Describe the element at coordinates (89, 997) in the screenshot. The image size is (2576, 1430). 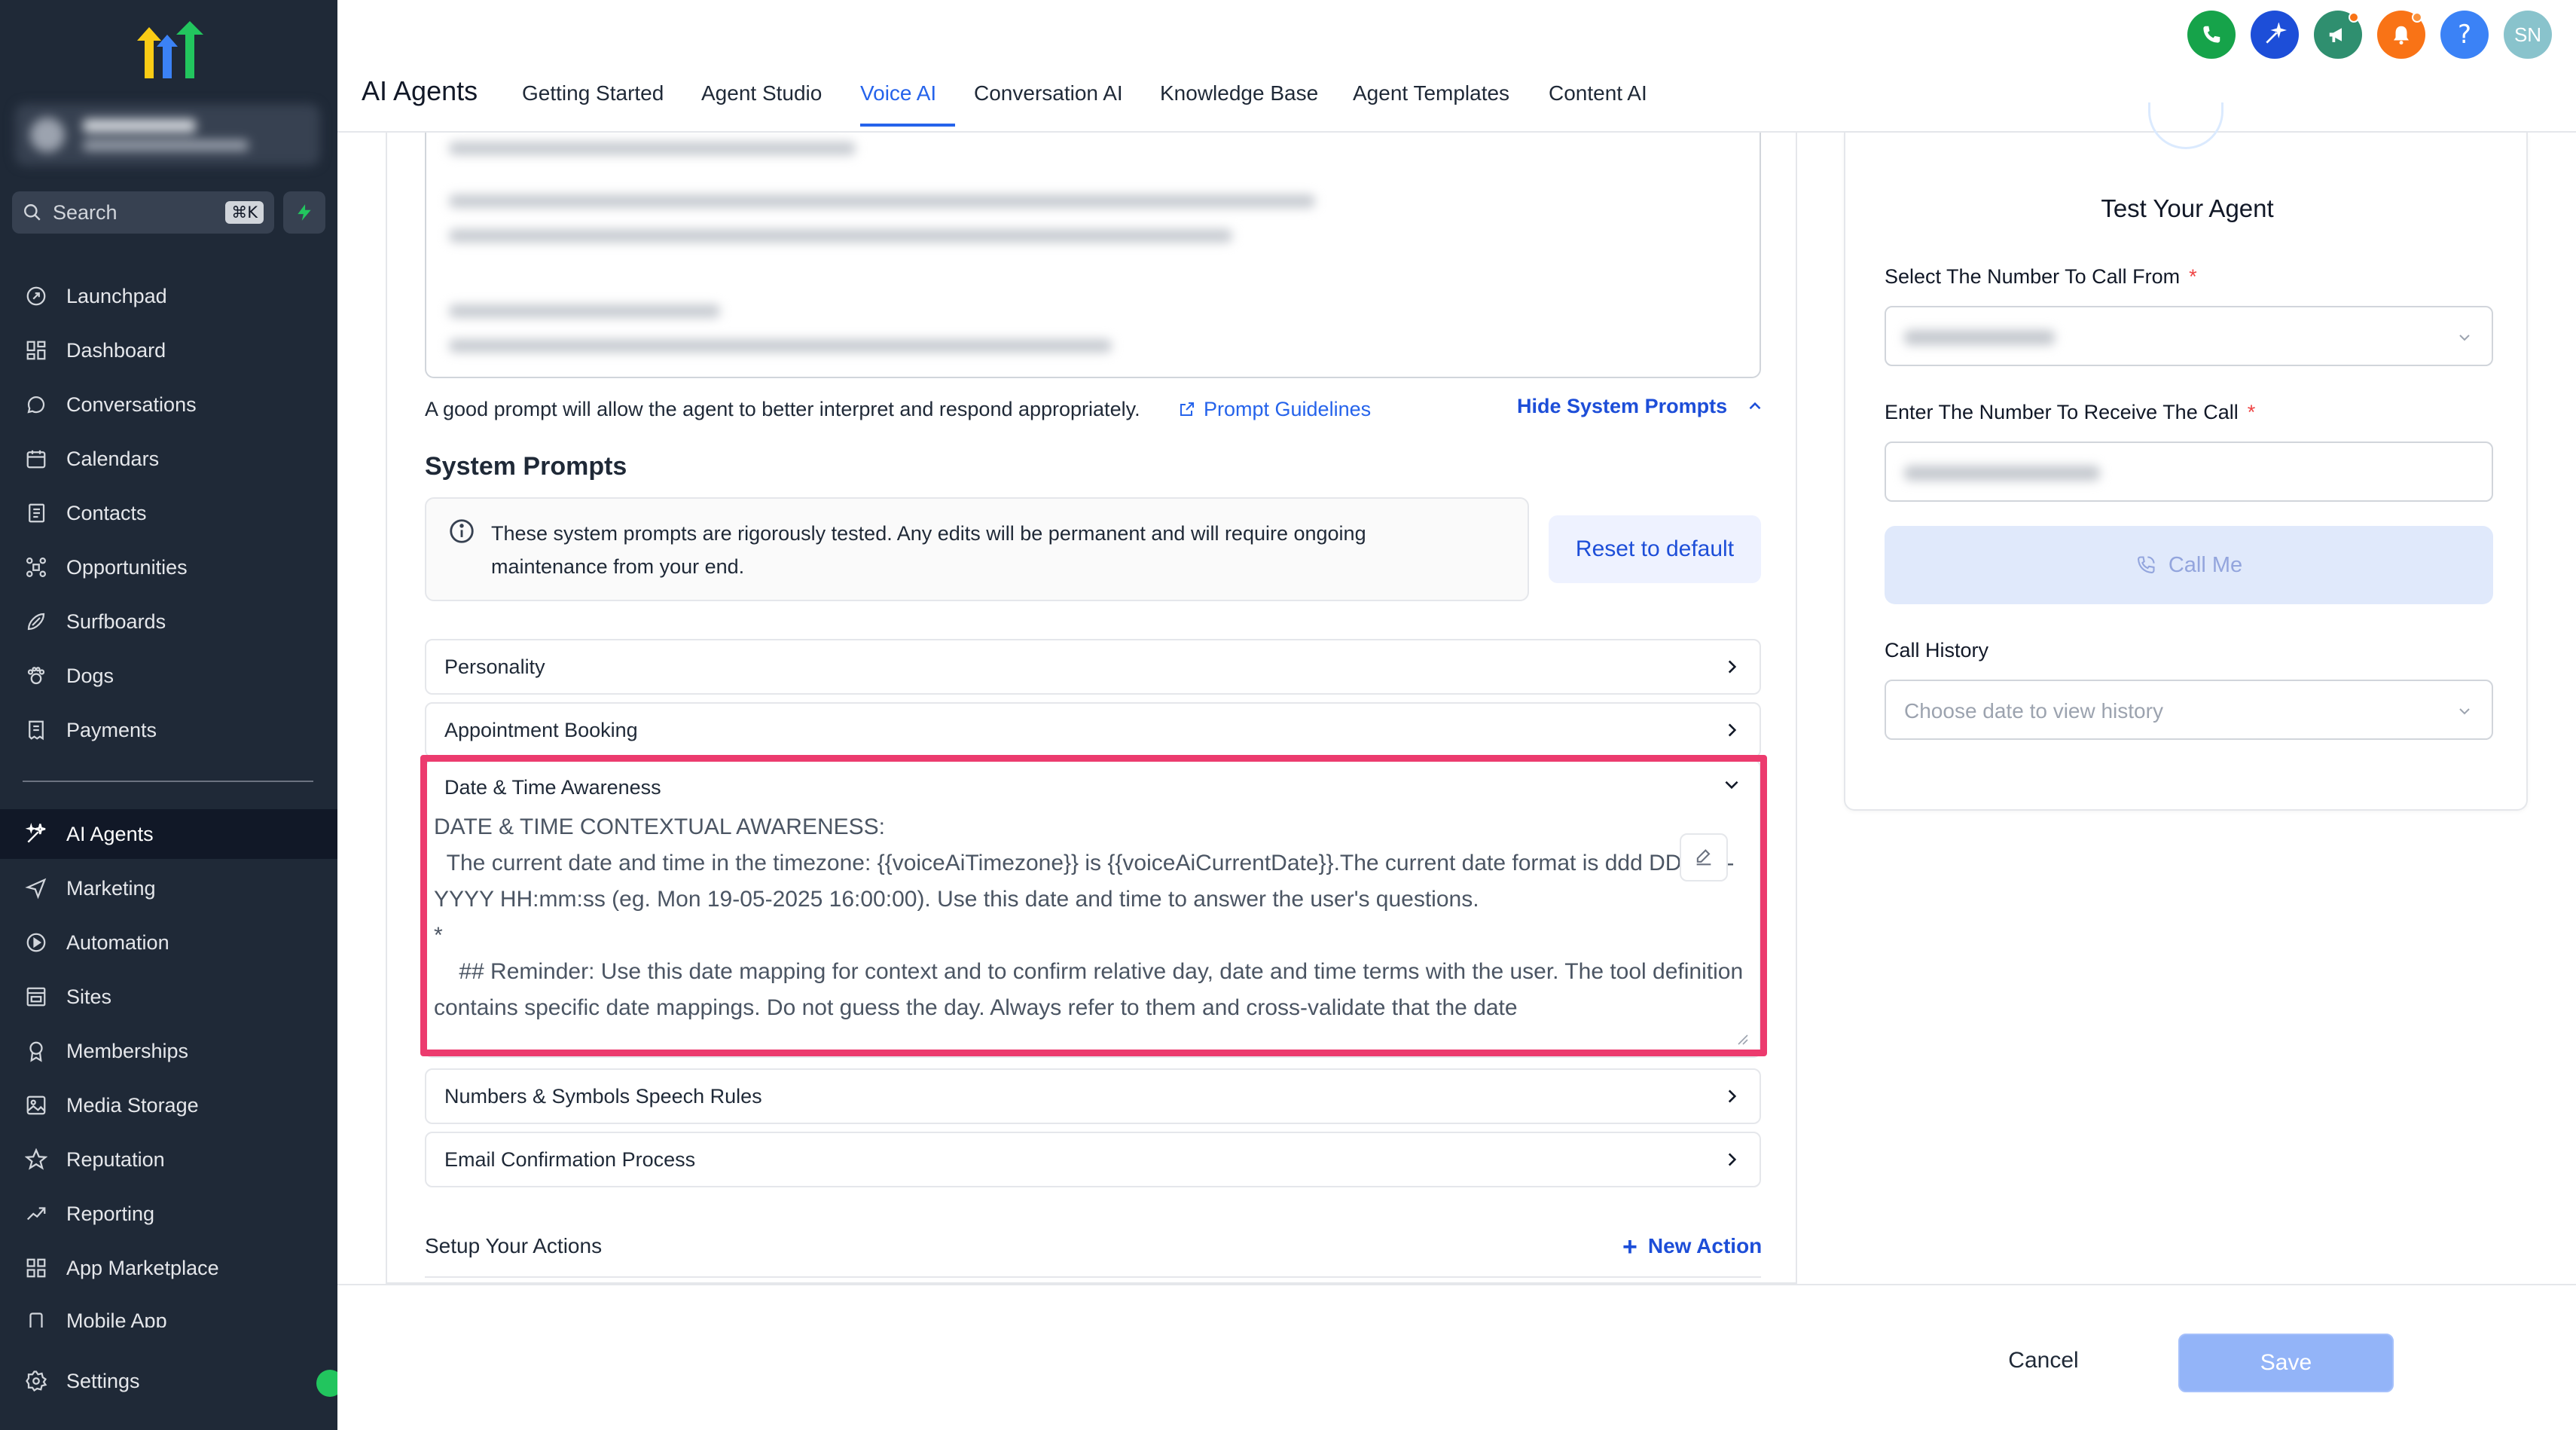
I see `sidebar-item-label: Sites` at that location.